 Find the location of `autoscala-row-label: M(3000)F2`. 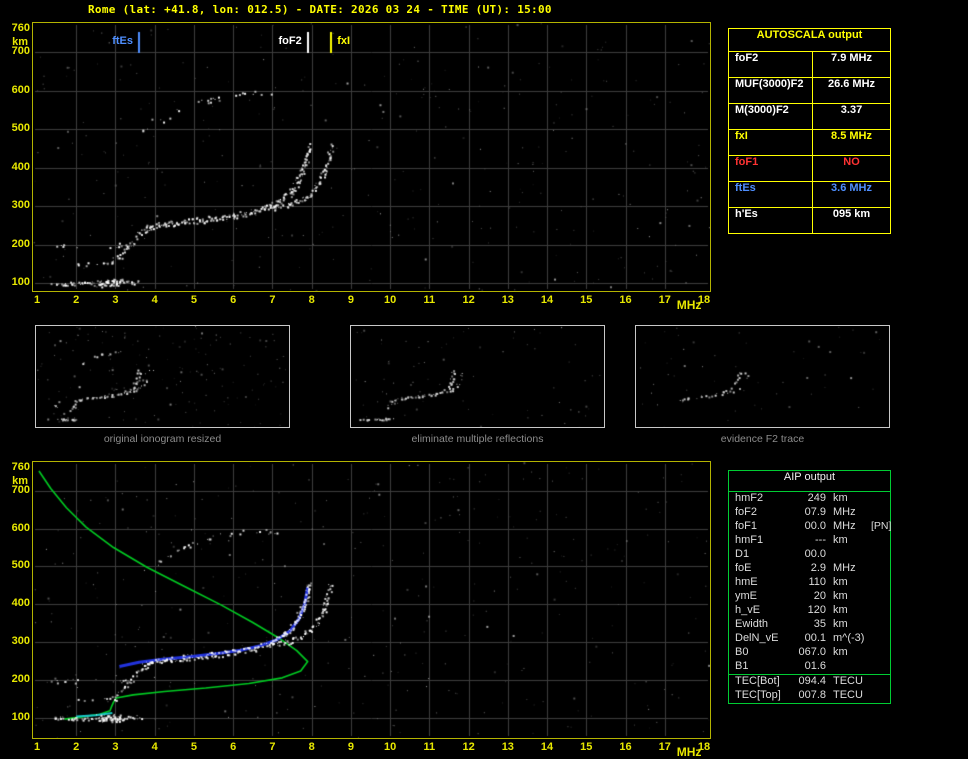

autoscala-row-label: M(3000)F2 is located at coordinates (762, 110).